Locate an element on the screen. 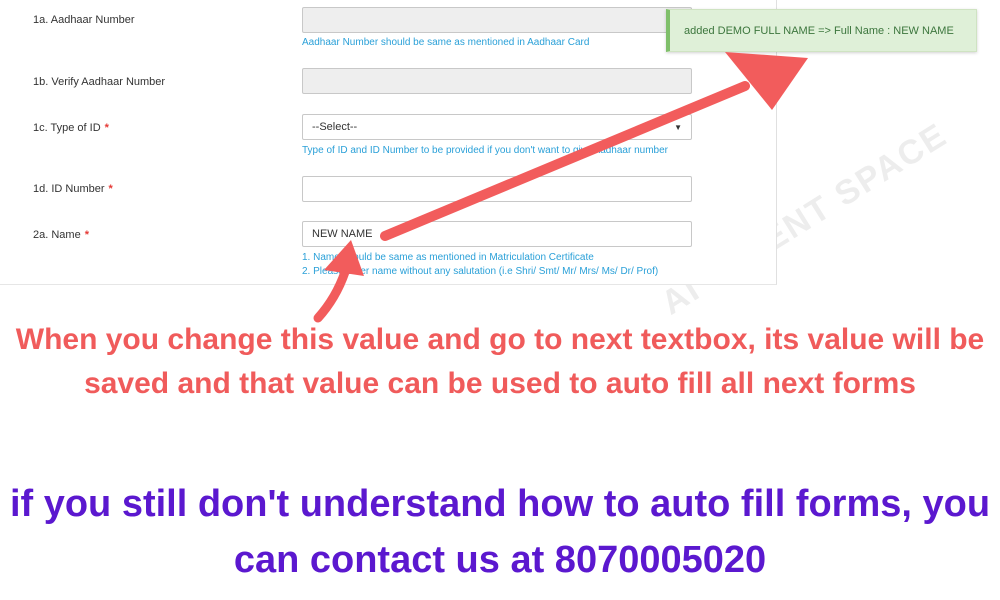 The width and height of the screenshot is (1000, 600). id-number-label: 1d. ID Number * is located at coordinates (73, 189).